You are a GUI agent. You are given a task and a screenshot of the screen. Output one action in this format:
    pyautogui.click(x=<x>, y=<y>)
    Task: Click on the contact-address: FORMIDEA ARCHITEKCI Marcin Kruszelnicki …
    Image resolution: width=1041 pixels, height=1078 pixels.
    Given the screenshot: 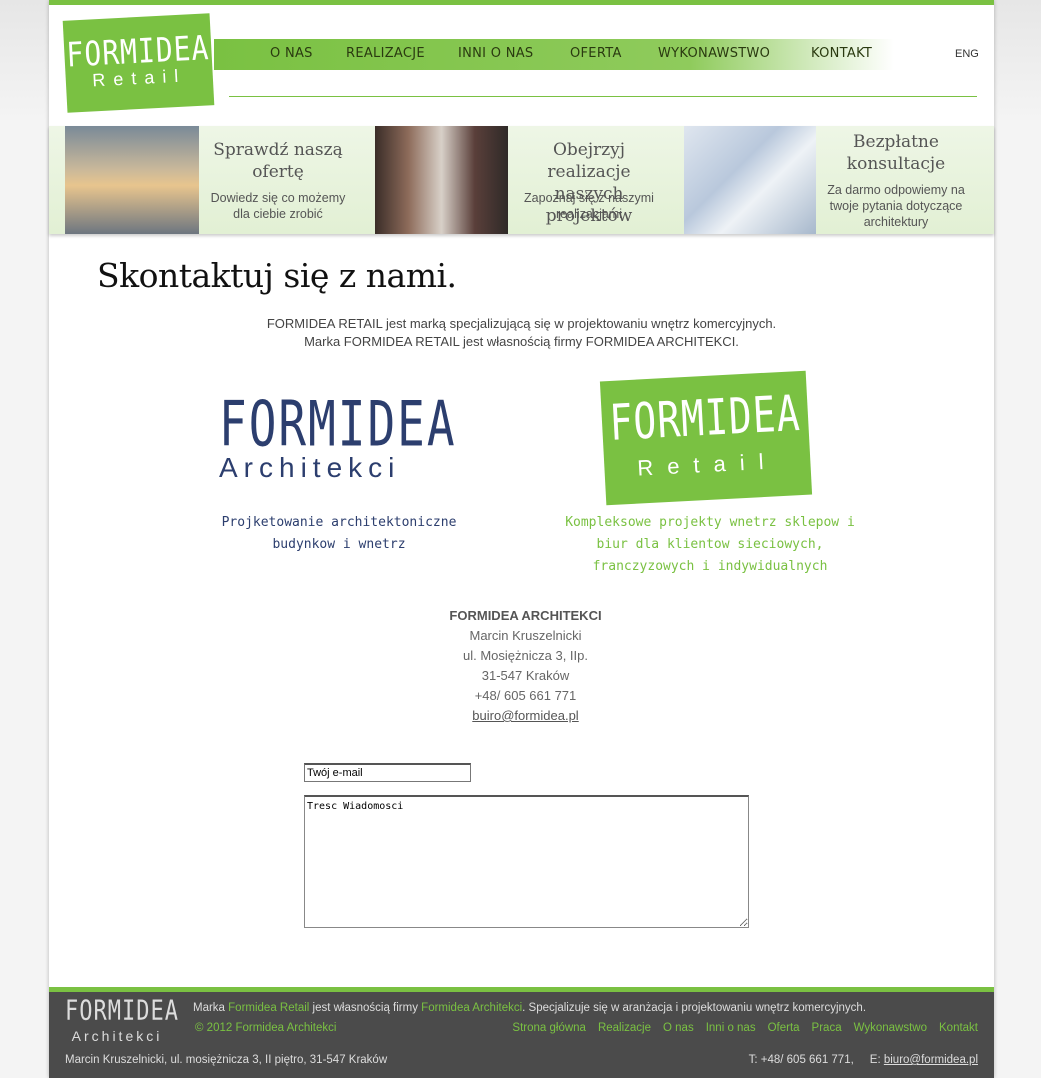 What is the action you would take?
    pyautogui.click(x=525, y=666)
    